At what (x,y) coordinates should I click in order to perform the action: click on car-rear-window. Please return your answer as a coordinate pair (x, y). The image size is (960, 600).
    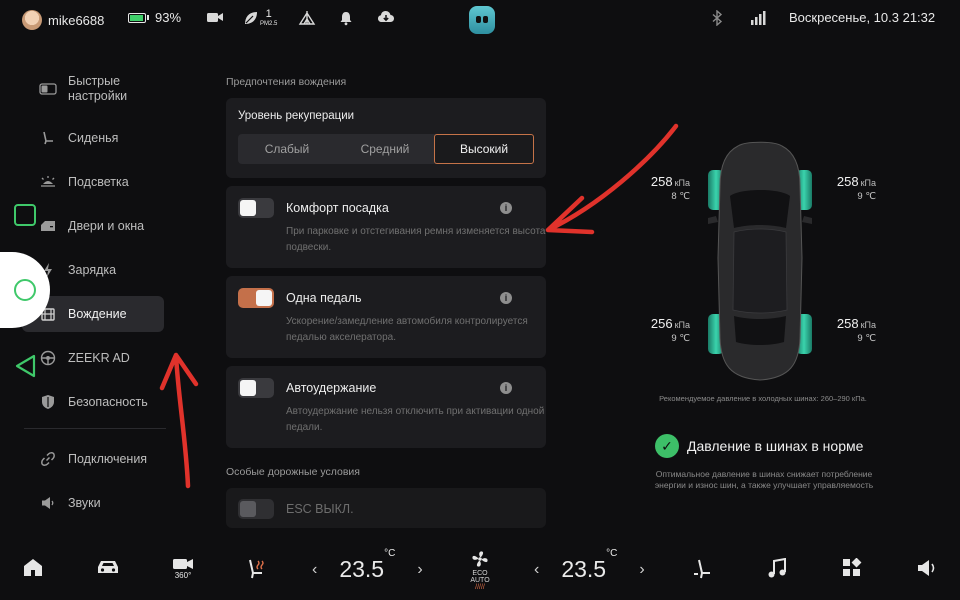
    Looking at the image, I should click on (760, 330).